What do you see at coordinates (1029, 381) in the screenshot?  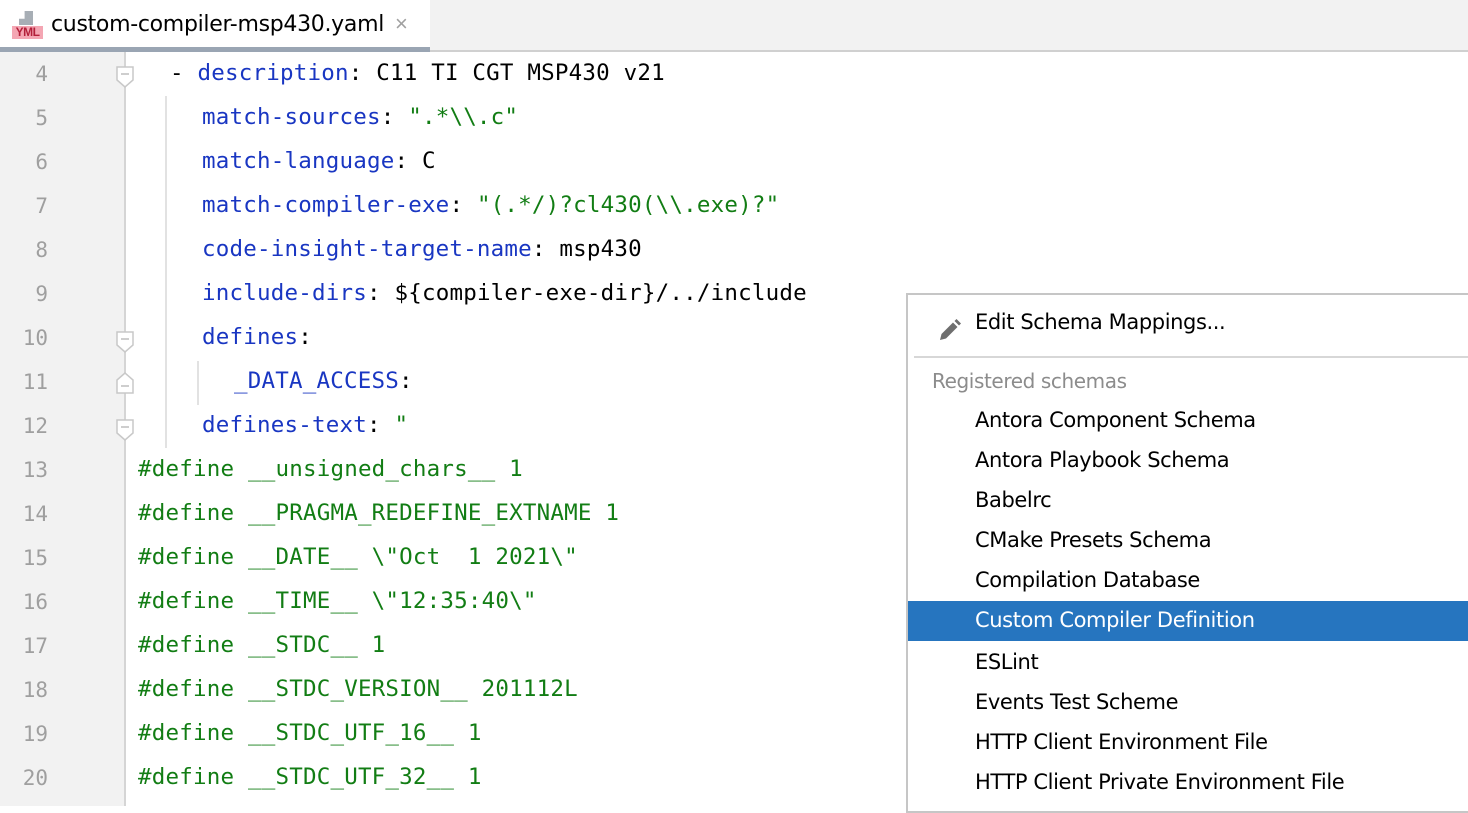 I see `registered-schemas-header: Registered schemas` at bounding box center [1029, 381].